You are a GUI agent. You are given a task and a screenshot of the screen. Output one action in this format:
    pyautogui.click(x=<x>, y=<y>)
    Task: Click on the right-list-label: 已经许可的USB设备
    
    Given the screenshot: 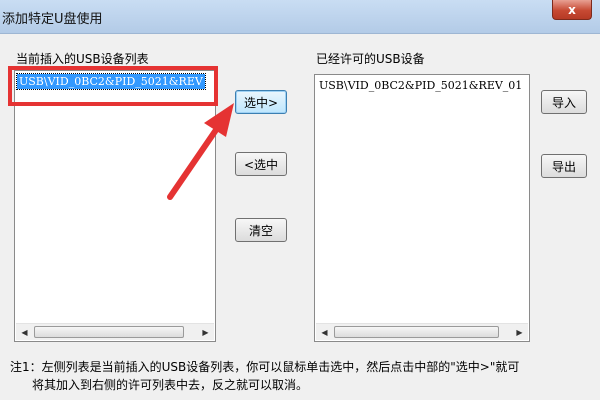 What is the action you would take?
    pyautogui.click(x=370, y=59)
    